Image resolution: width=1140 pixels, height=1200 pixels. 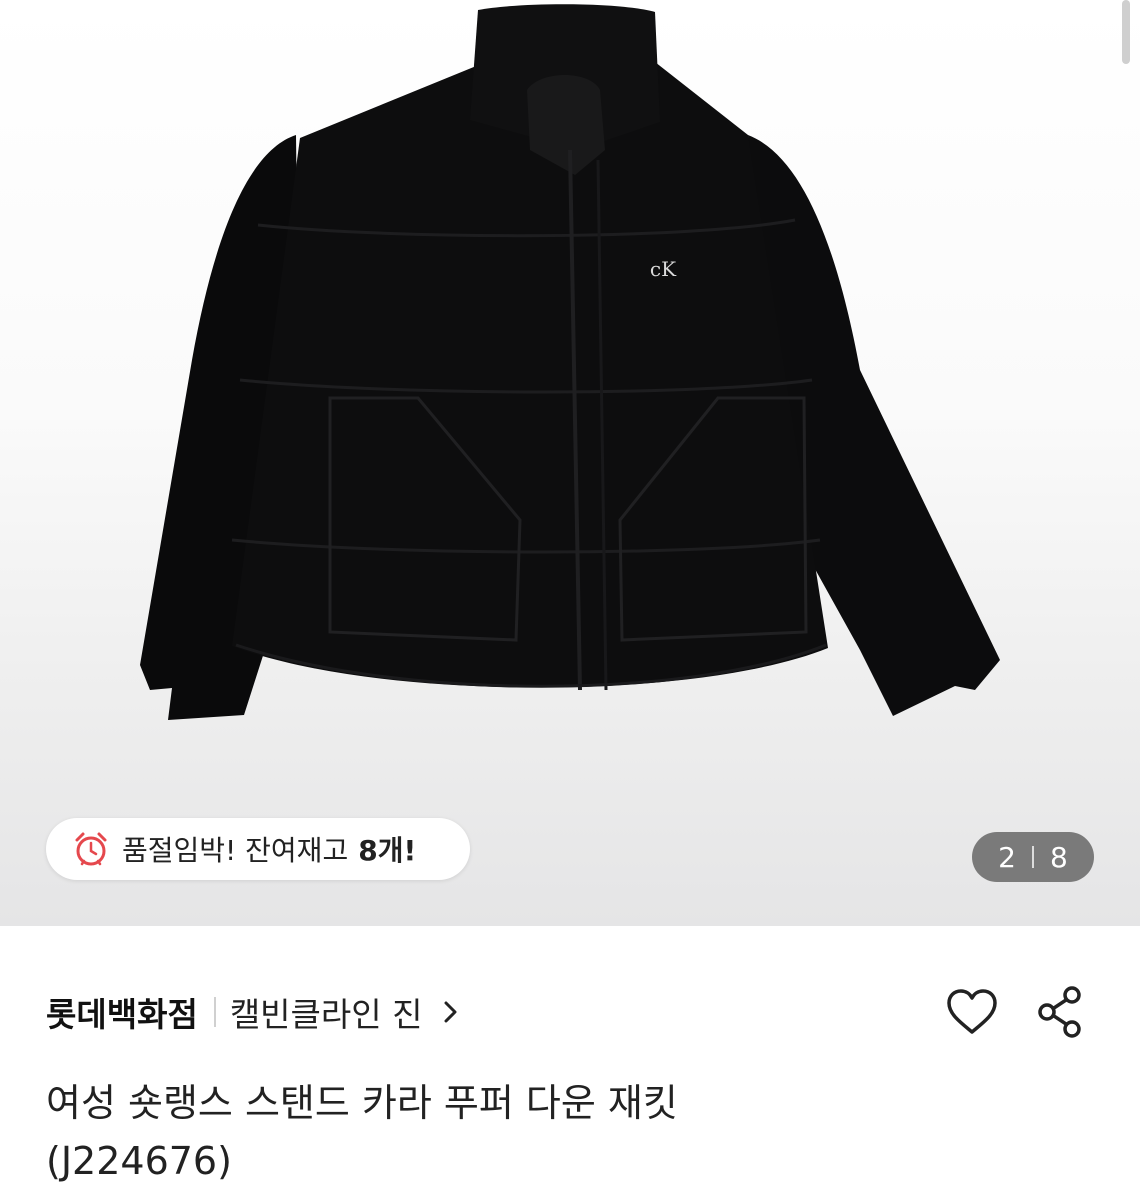 I want to click on store-name: 롯데백화점, so click(x=122, y=1012).